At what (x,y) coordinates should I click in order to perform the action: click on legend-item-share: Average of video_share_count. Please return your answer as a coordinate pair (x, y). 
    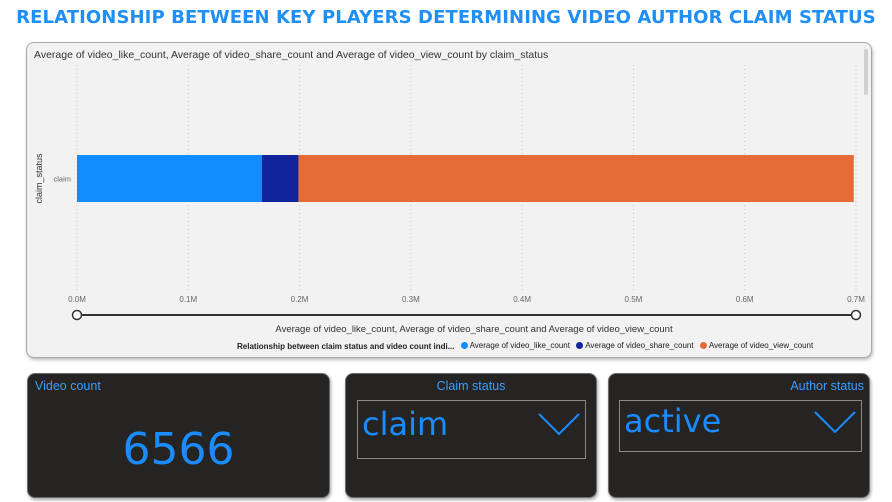
    Looking at the image, I should click on (635, 345).